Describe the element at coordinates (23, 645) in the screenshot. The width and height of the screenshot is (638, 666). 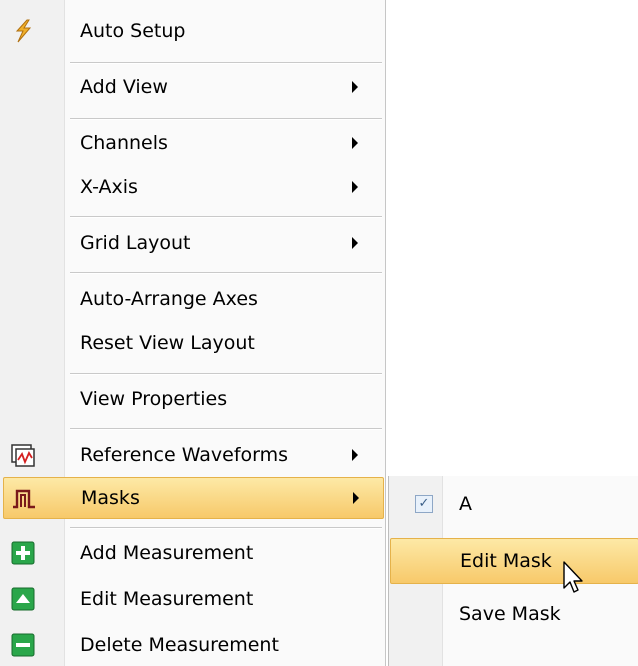
I see `minus-icon` at that location.